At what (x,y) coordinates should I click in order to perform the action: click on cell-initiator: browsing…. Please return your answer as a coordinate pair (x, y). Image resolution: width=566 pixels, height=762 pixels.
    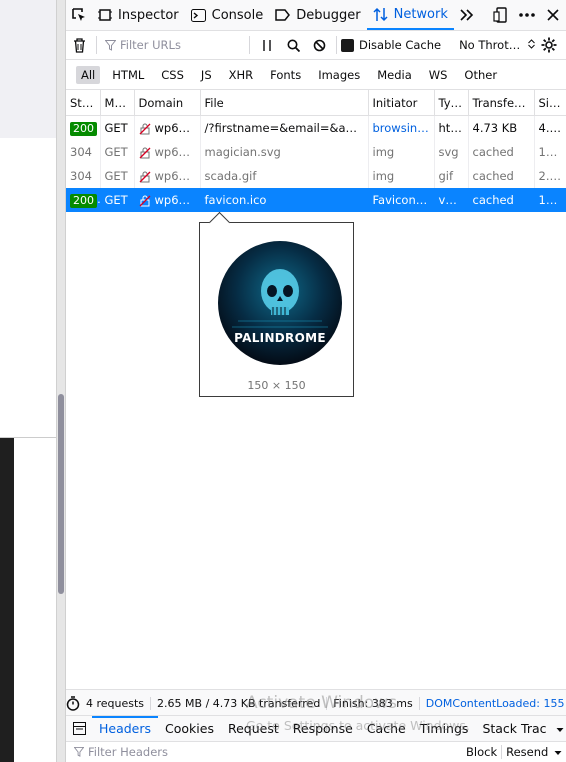
    Looking at the image, I should click on (401, 127).